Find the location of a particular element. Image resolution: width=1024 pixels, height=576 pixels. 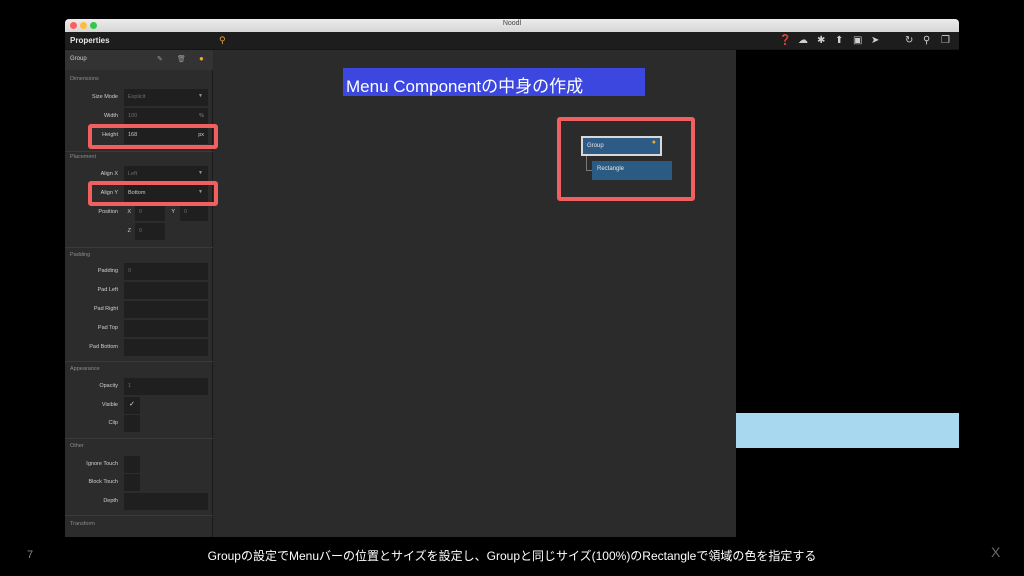

highlight-node-tree is located at coordinates (626, 159).